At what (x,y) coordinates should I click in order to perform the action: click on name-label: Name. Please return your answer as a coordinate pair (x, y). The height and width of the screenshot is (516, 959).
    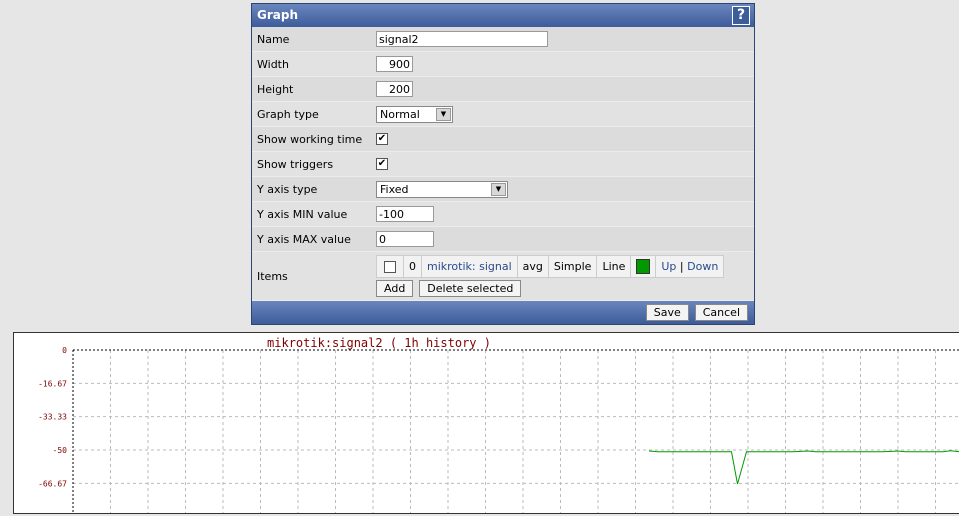
    Looking at the image, I should click on (273, 39).